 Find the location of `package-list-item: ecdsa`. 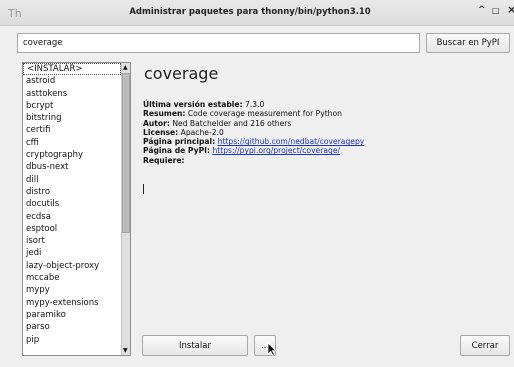

package-list-item: ecdsa is located at coordinates (72, 217).